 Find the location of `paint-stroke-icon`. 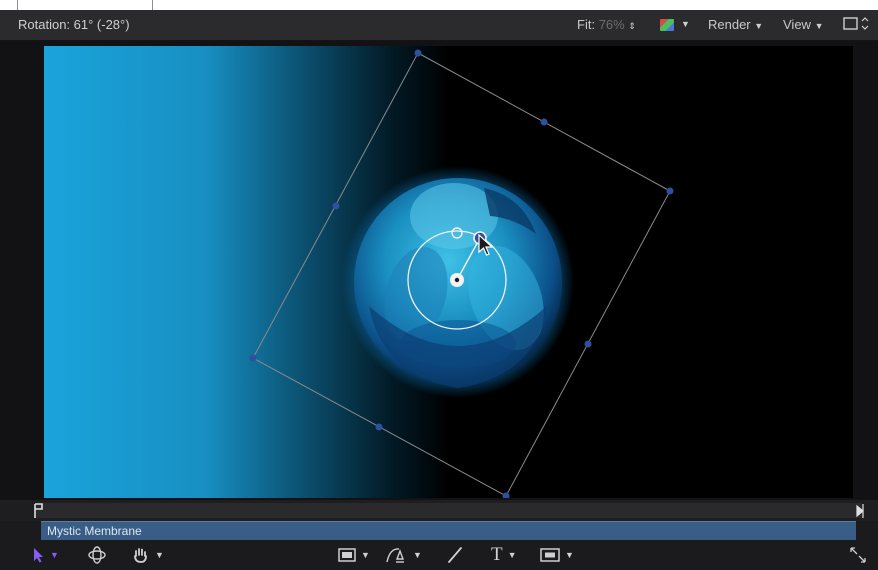

paint-stroke-icon is located at coordinates (455, 555).